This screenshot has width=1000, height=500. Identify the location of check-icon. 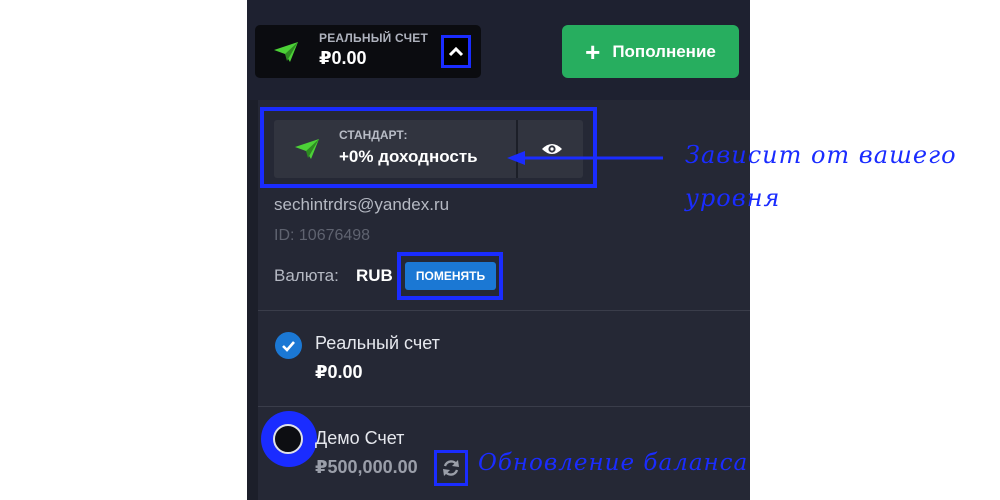
(288, 346).